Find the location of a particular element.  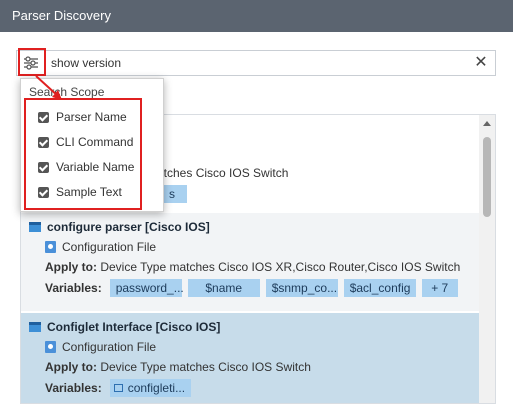

scroll-thumb is located at coordinates (487, 177).